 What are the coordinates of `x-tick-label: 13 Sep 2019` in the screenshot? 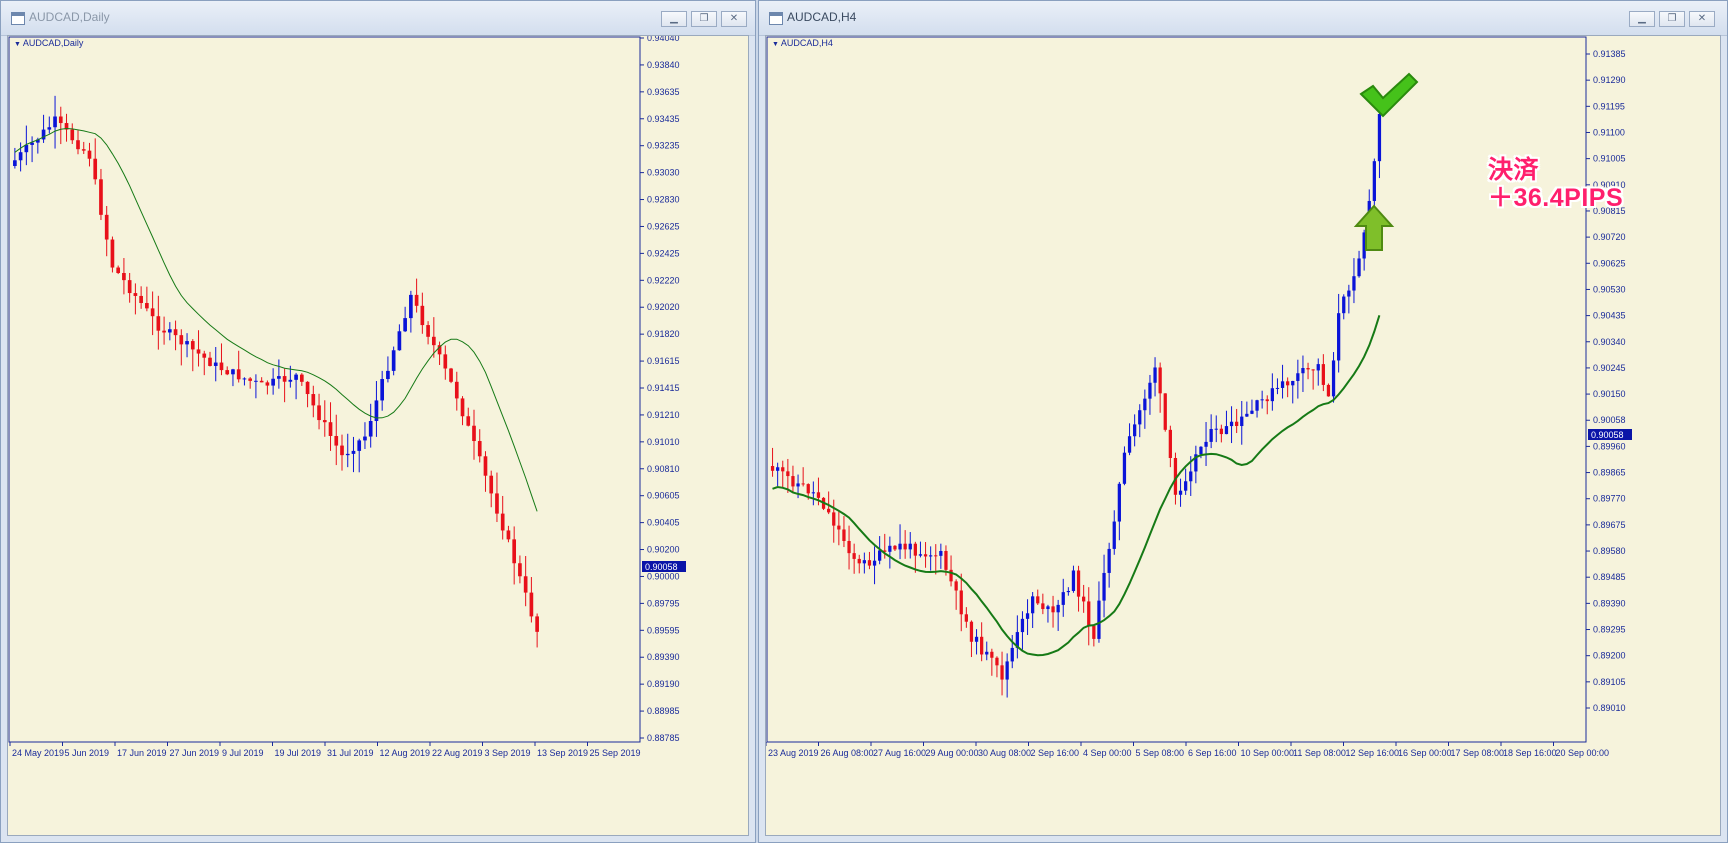 It's located at (562, 753).